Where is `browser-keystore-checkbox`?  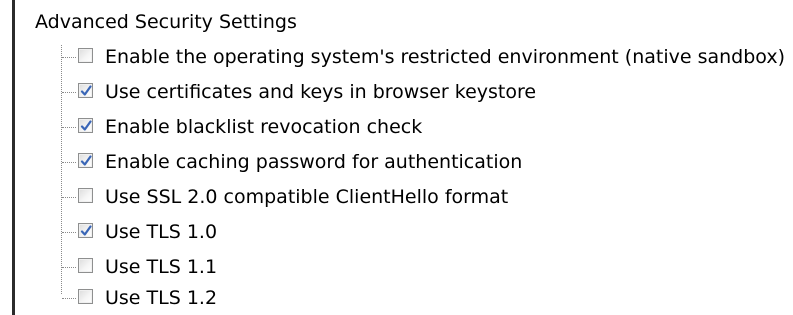 browser-keystore-checkbox is located at coordinates (85, 90).